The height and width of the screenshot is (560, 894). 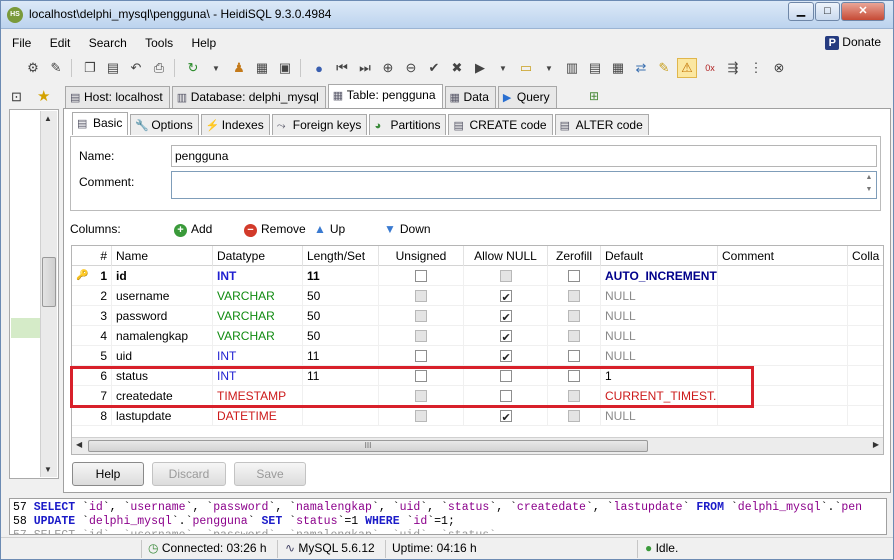 I want to click on explain-dropdown-icon: ▼, so click(x=549, y=68).